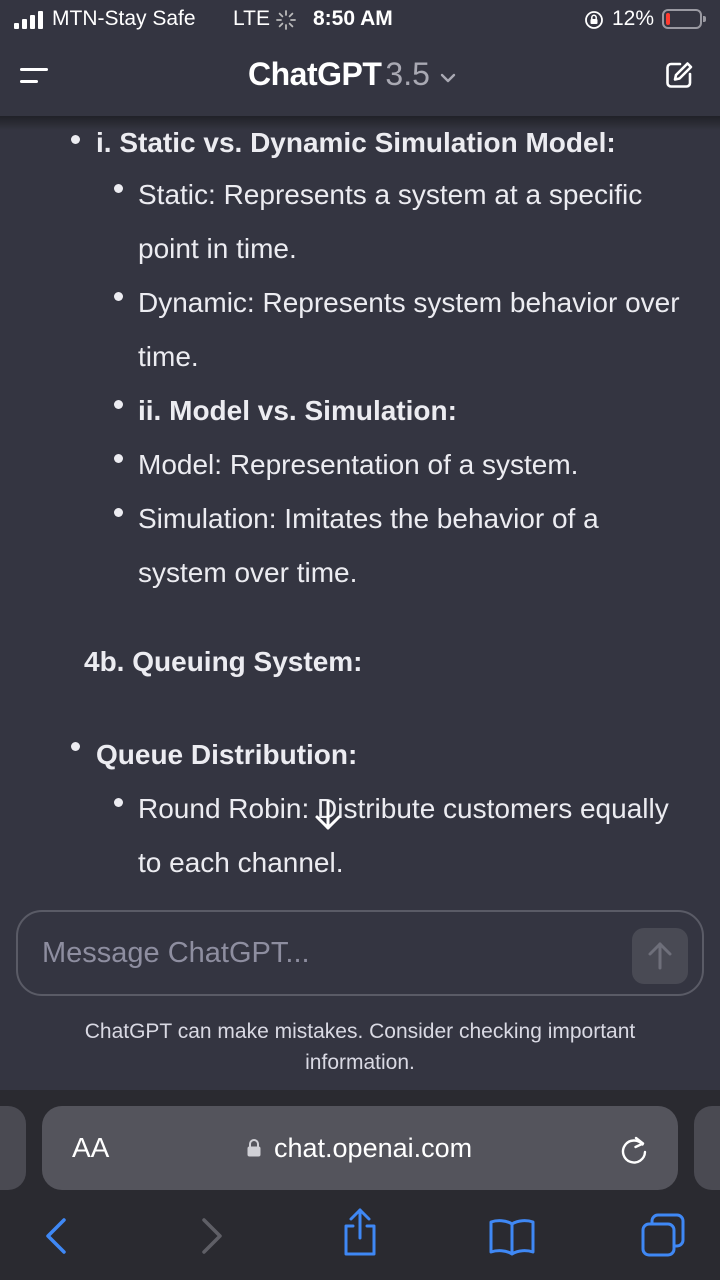 The height and width of the screenshot is (1280, 720). Describe the element at coordinates (668, 19) in the screenshot. I see `battery-fill` at that location.